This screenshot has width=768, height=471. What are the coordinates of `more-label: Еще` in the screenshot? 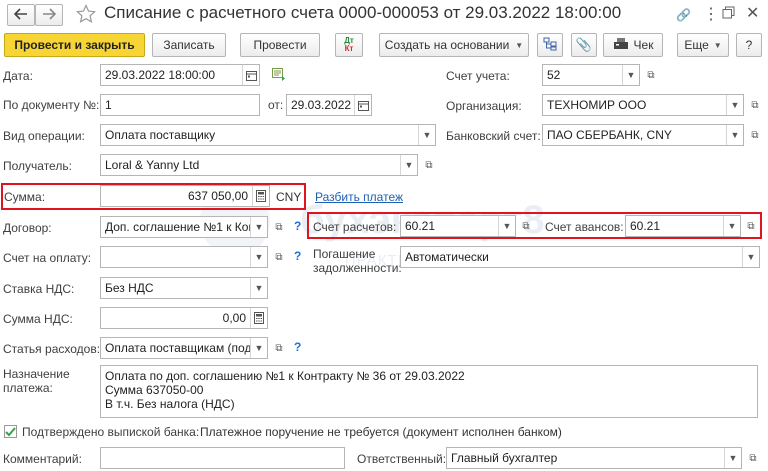 It's located at (696, 45).